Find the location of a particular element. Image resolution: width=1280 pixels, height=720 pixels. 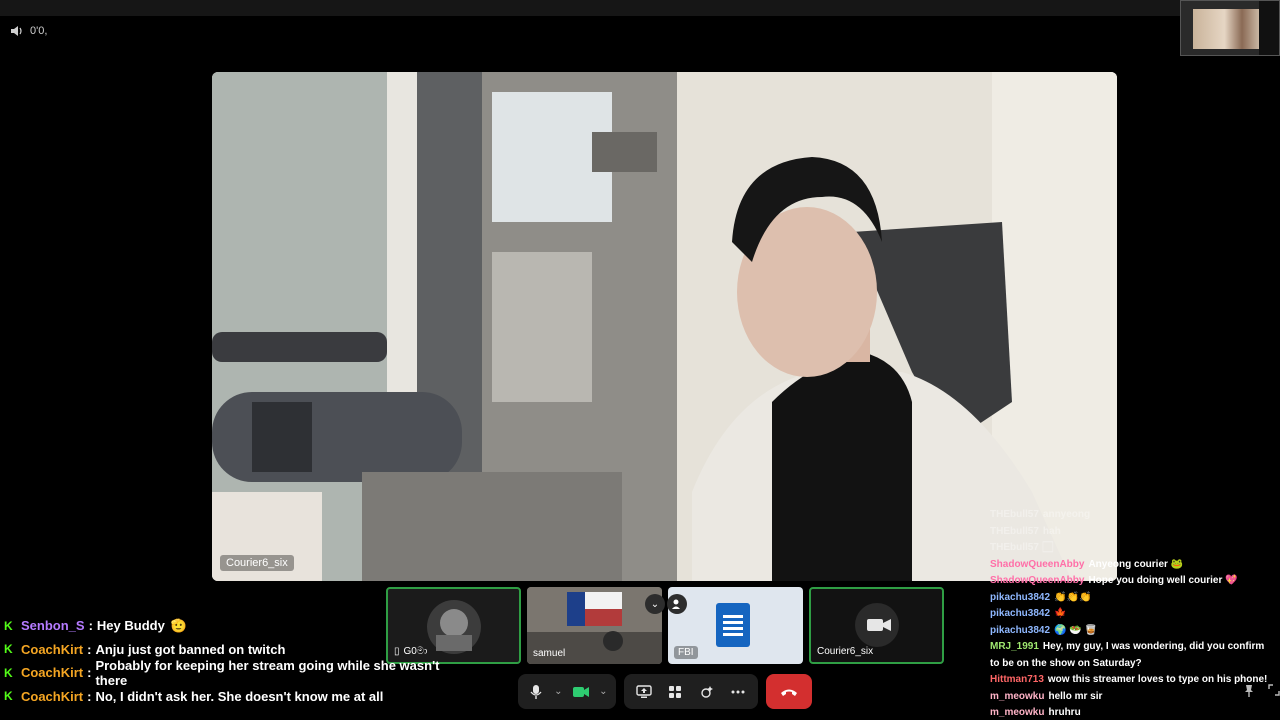

apps-icon is located at coordinates (676, 692).